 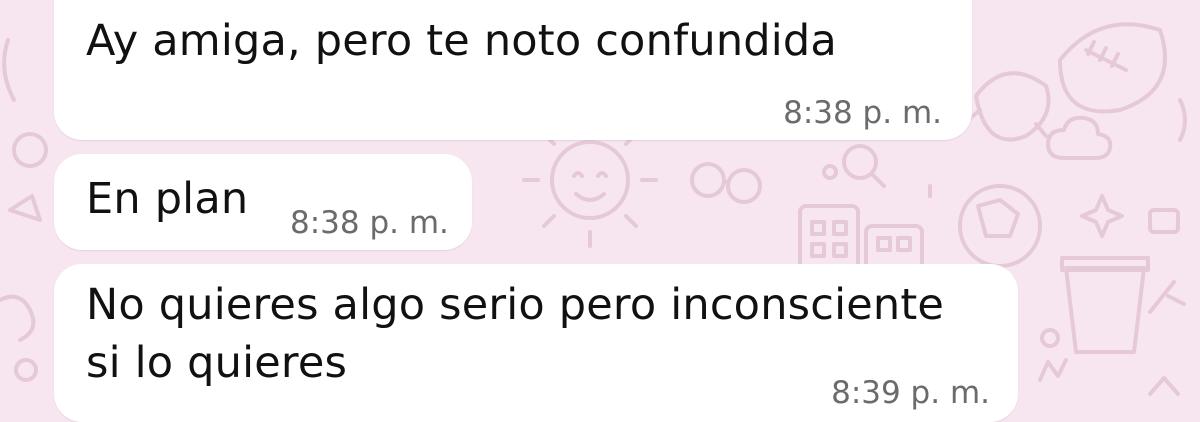 What do you see at coordinates (263, 202) in the screenshot?
I see `message-bubble: En plan 8:38 p. m.` at bounding box center [263, 202].